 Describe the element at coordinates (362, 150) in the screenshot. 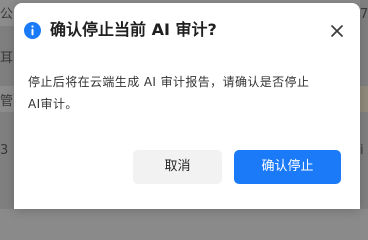

I see `background-text: i` at that location.